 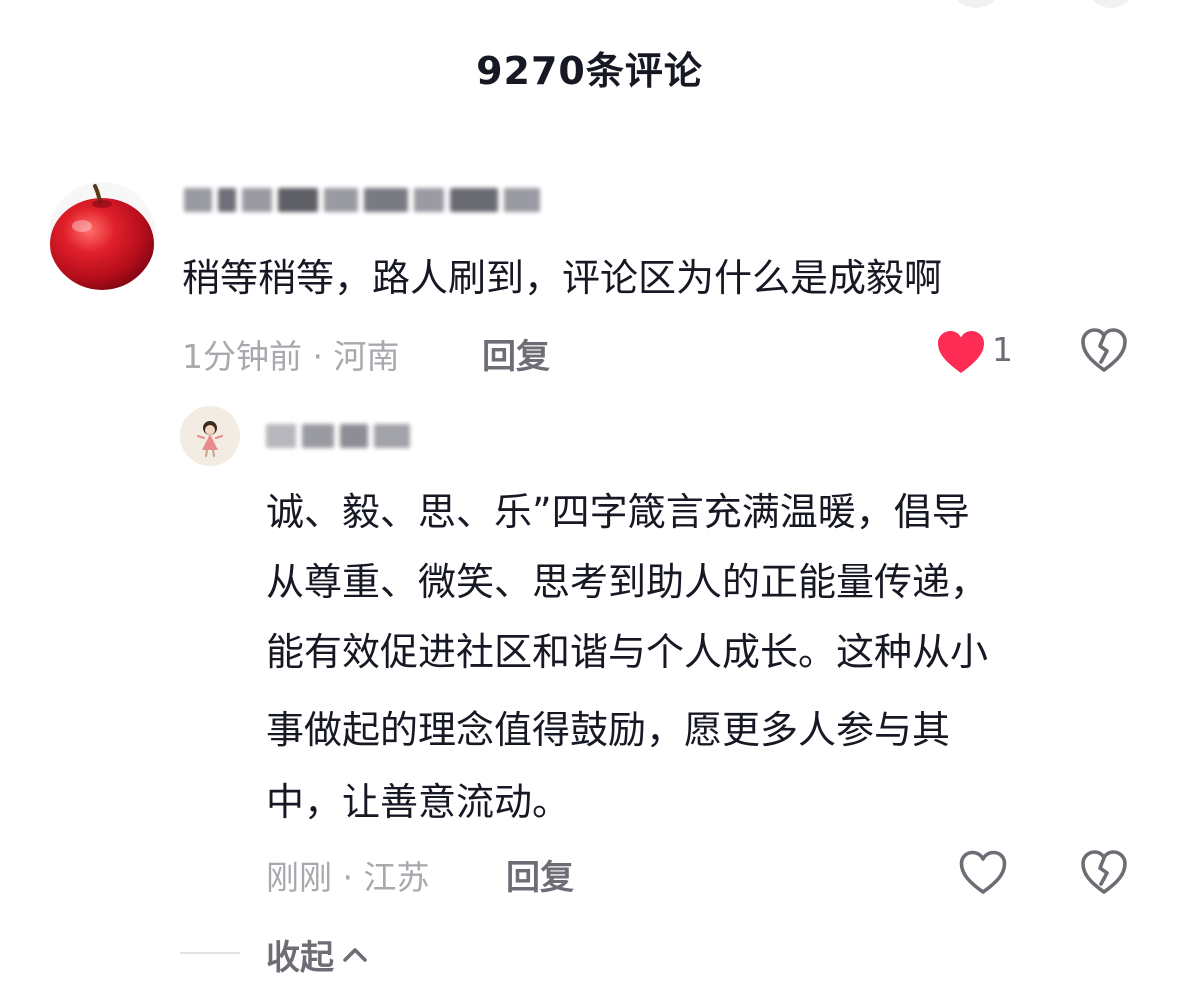 What do you see at coordinates (516, 353) in the screenshot?
I see `comment-reply-button: 回复` at bounding box center [516, 353].